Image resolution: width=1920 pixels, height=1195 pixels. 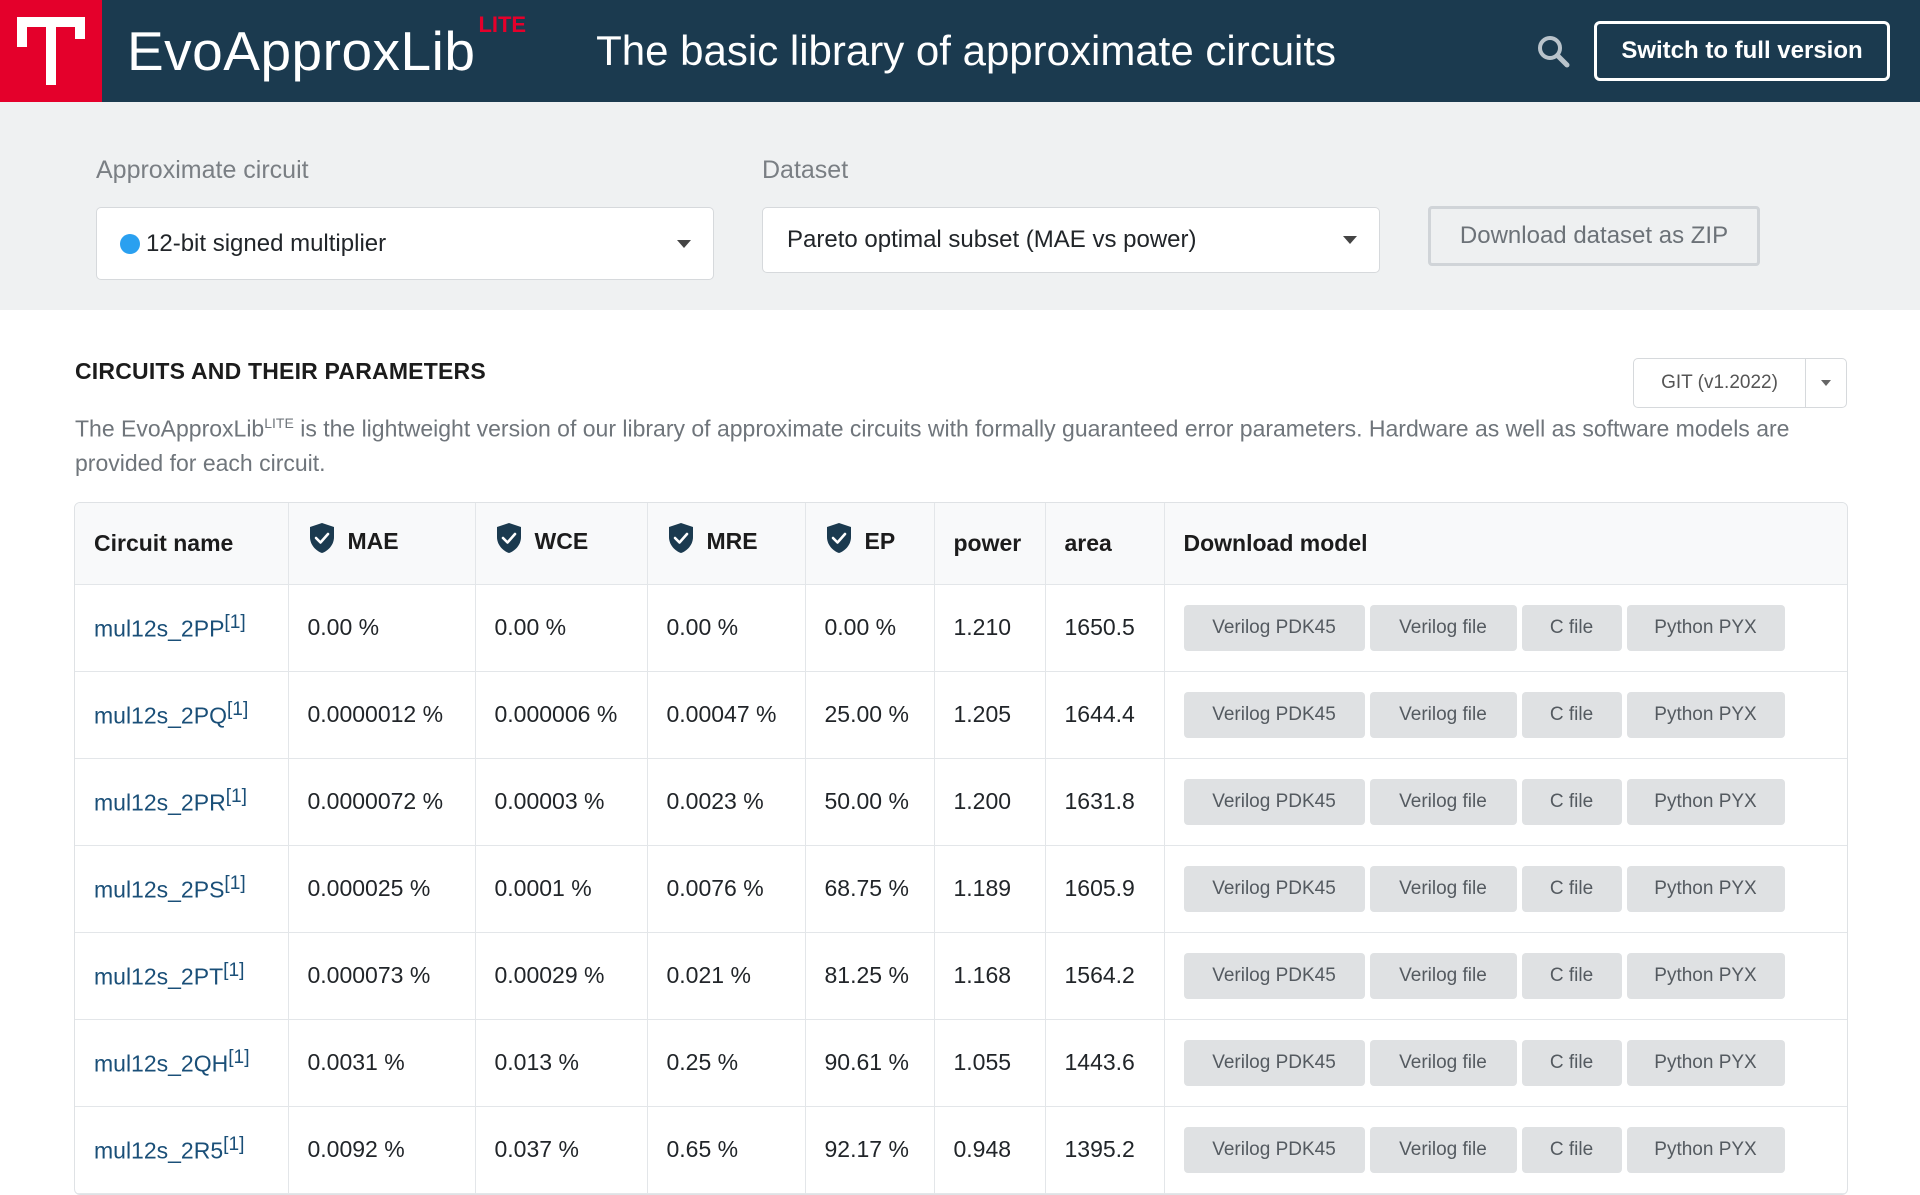 I want to click on area-cell: 1443.6, so click(x=1105, y=1063).